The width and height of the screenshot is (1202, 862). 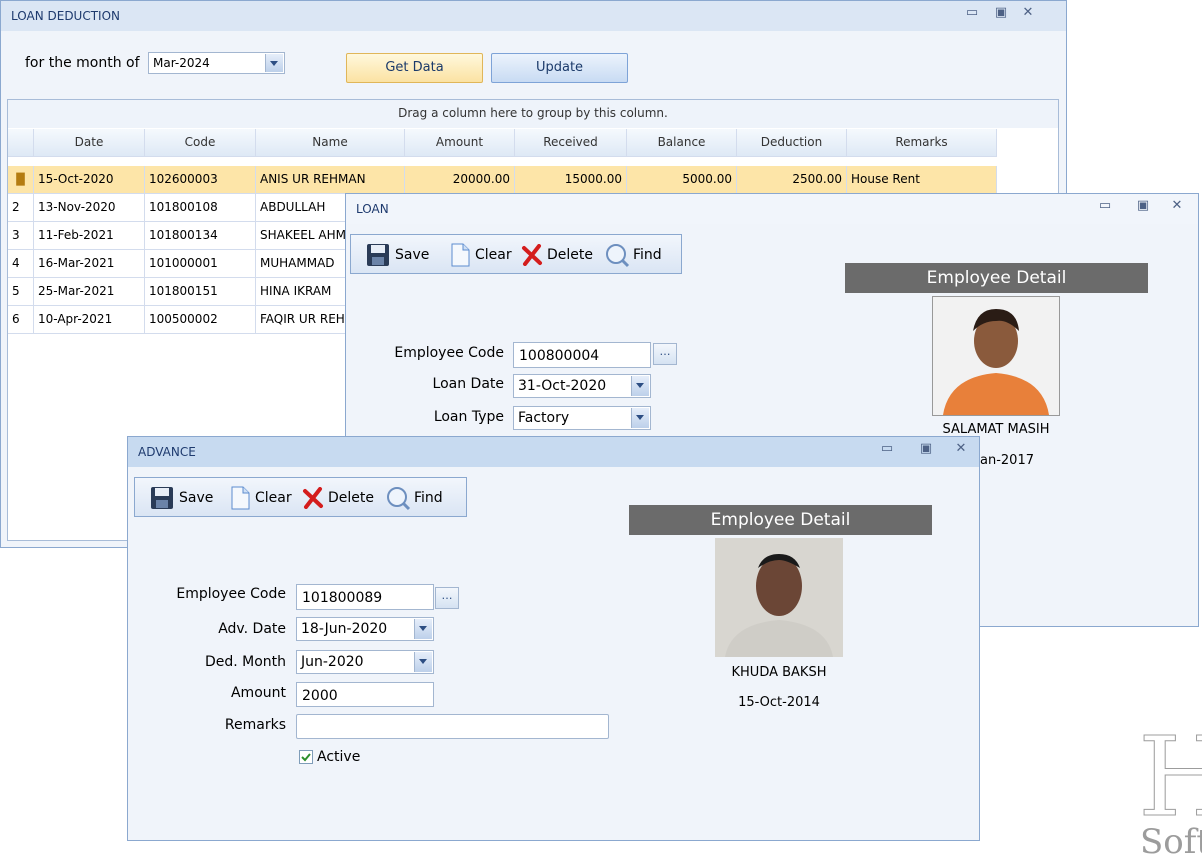 I want to click on cell-index: 6, so click(x=21, y=320).